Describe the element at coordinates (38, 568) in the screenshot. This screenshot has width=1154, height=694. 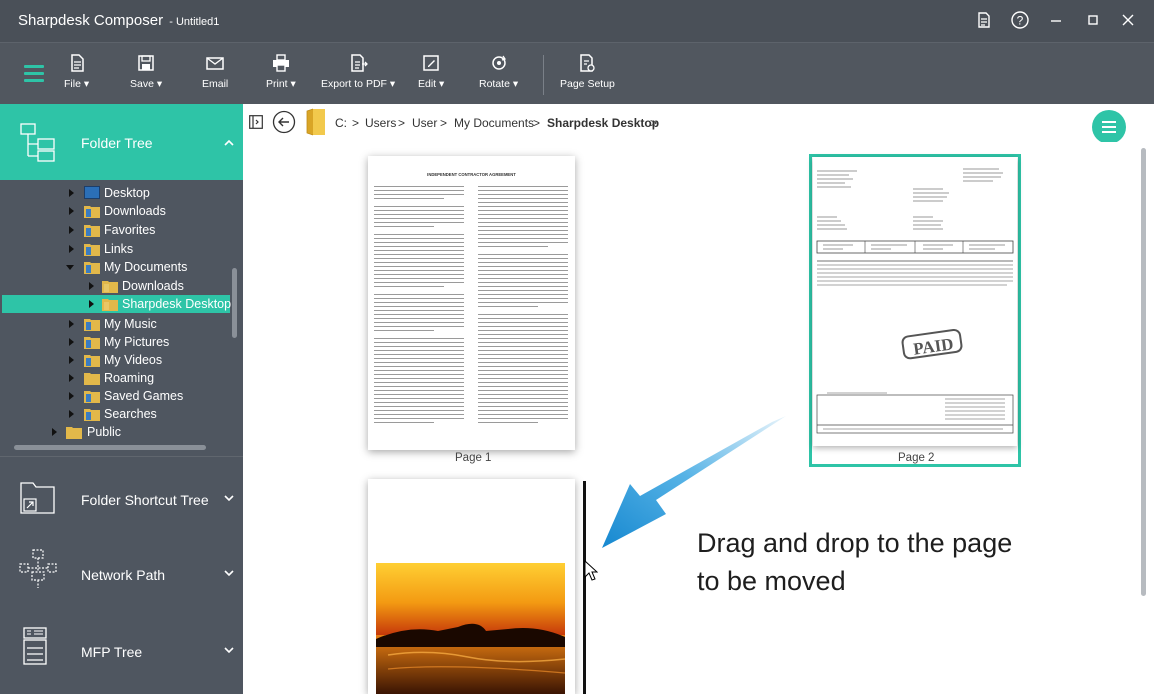
I see `network-icon` at that location.